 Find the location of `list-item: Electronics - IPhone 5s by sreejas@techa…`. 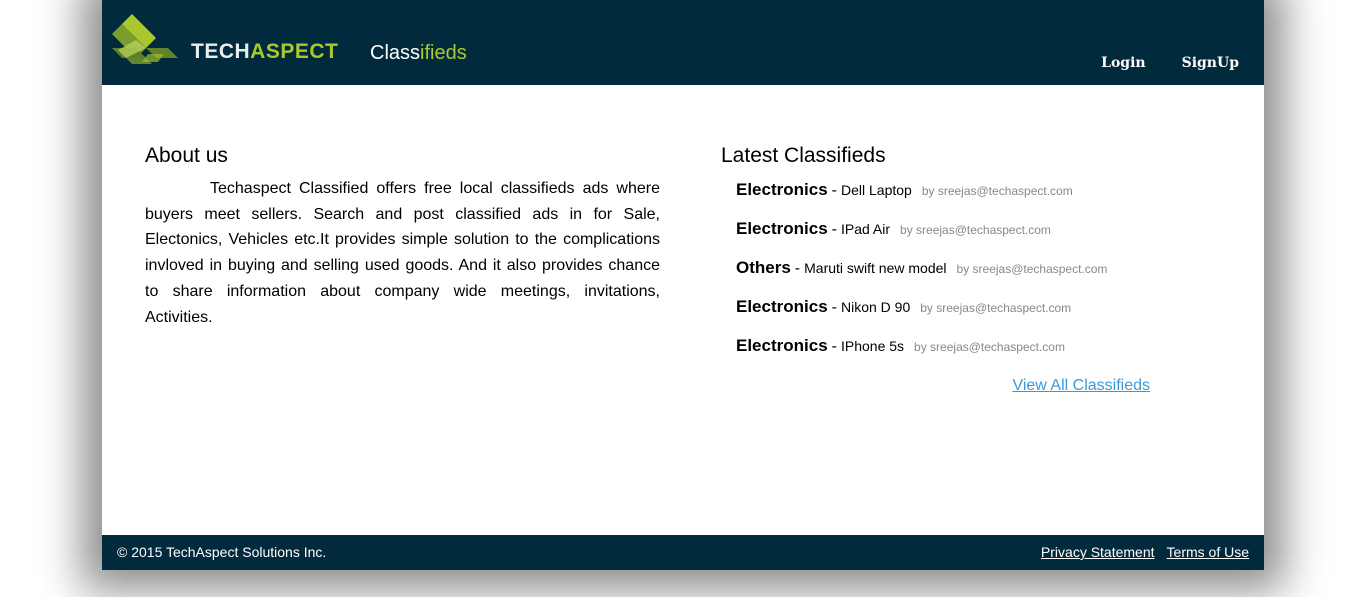

list-item: Electronics - IPhone 5s by sreejas@techa… is located at coordinates (988, 355).